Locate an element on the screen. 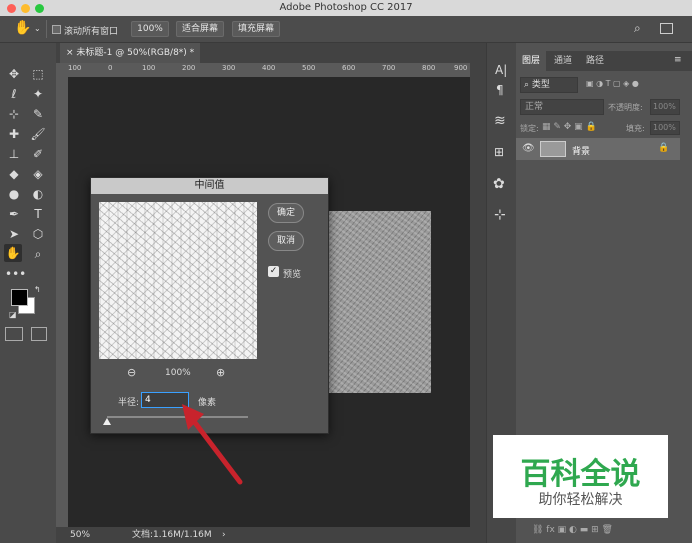  tab-channels: 通道 is located at coordinates (563, 61).